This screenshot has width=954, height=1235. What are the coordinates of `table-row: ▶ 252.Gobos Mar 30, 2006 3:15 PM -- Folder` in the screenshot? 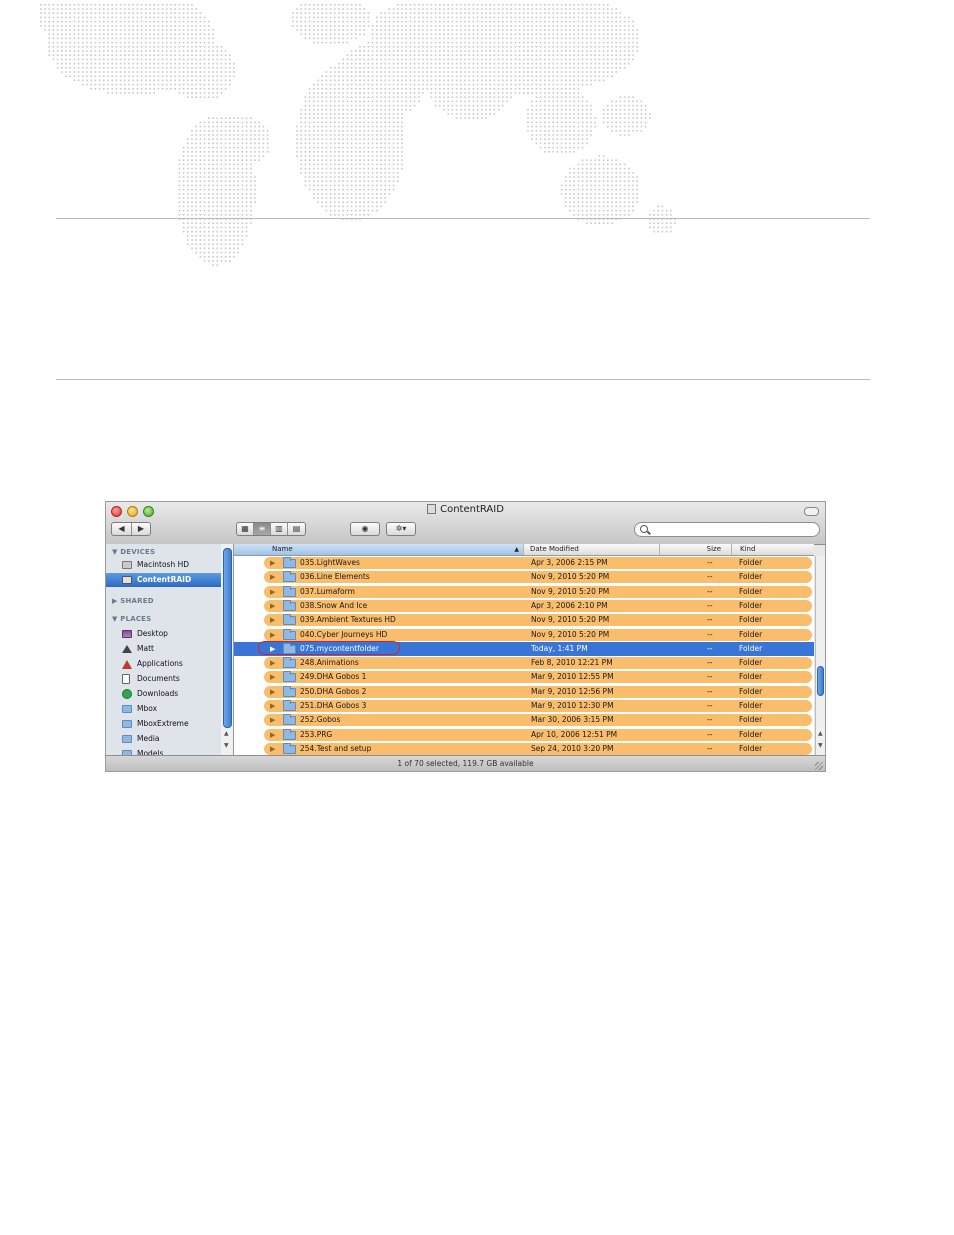 It's located at (524, 720).